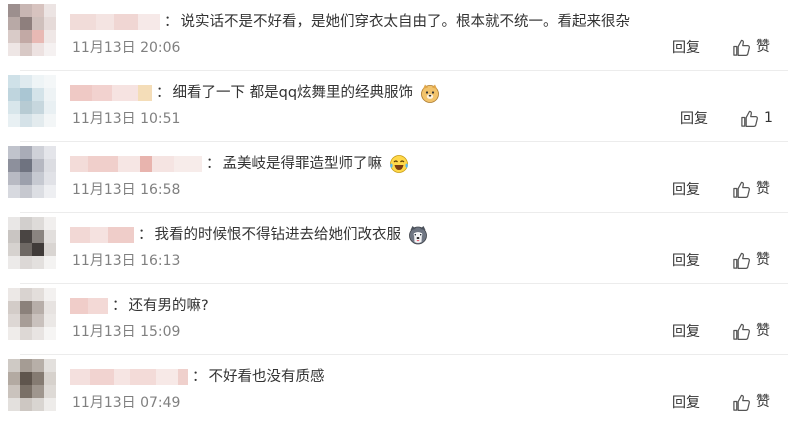 This screenshot has height=432, width=788. Describe the element at coordinates (126, 403) in the screenshot. I see `comment-date: 11月13日 07:49` at that location.